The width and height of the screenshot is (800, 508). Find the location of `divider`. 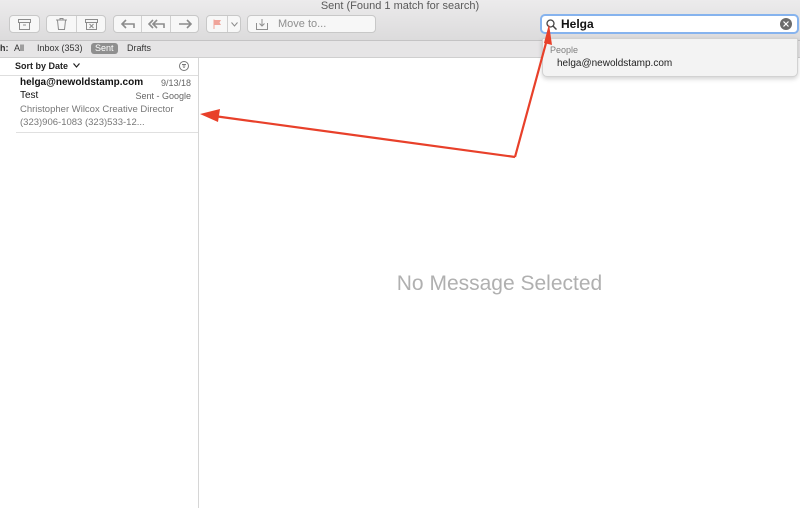

divider is located at coordinates (107, 132).